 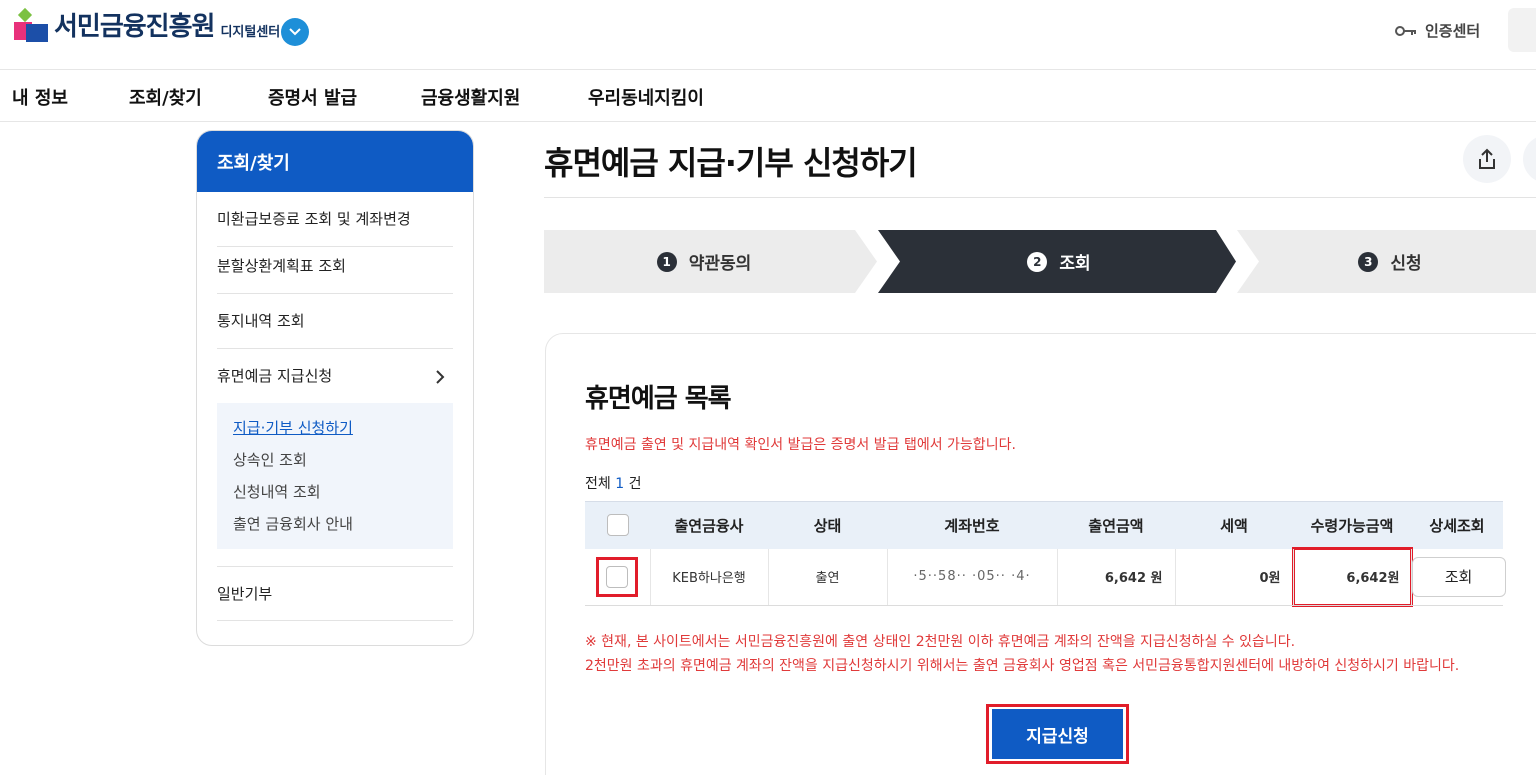 What do you see at coordinates (32, 25) in the screenshot?
I see `logo-mark-icon` at bounding box center [32, 25].